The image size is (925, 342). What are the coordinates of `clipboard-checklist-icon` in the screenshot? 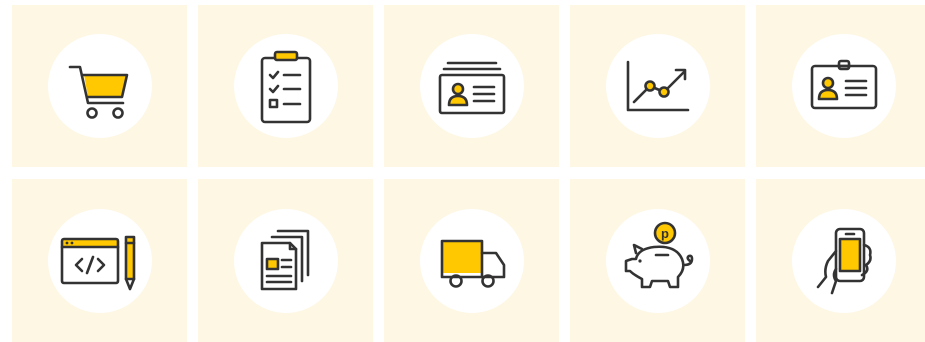 It's located at (286, 87).